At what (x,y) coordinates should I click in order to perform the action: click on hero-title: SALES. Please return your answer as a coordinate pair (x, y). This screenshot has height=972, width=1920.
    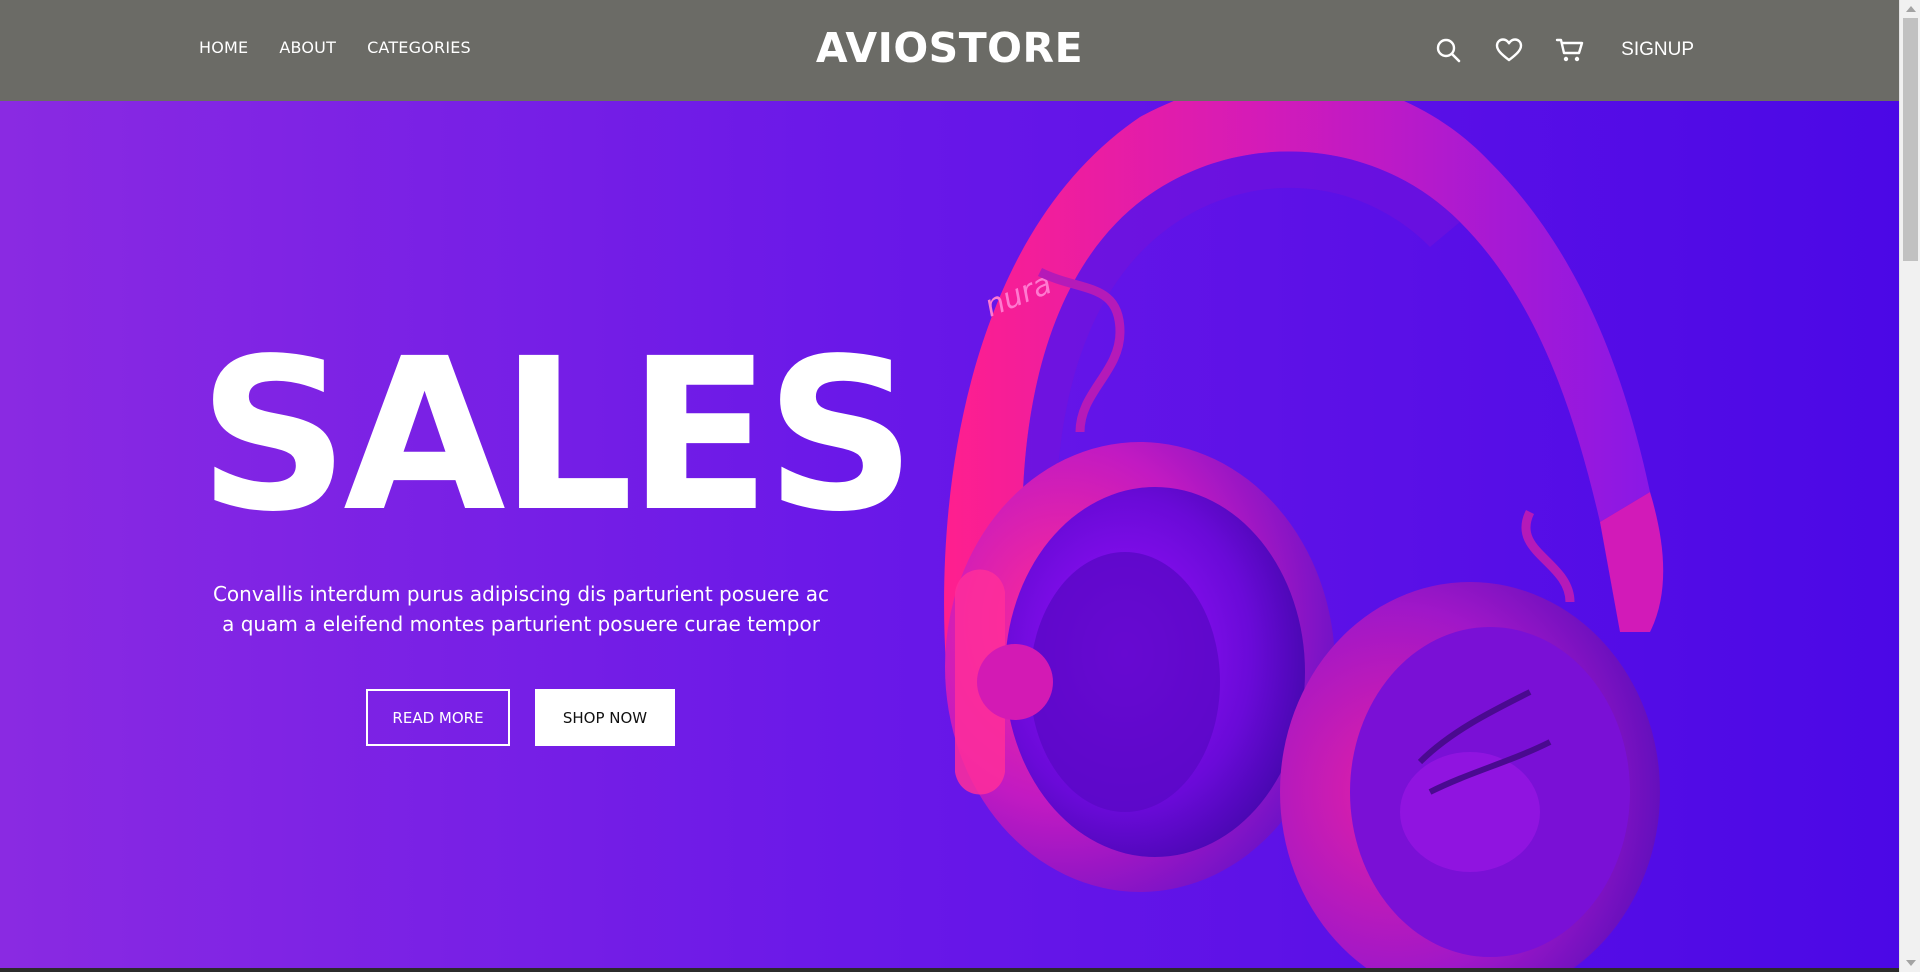
    Looking at the image, I should click on (557, 435).